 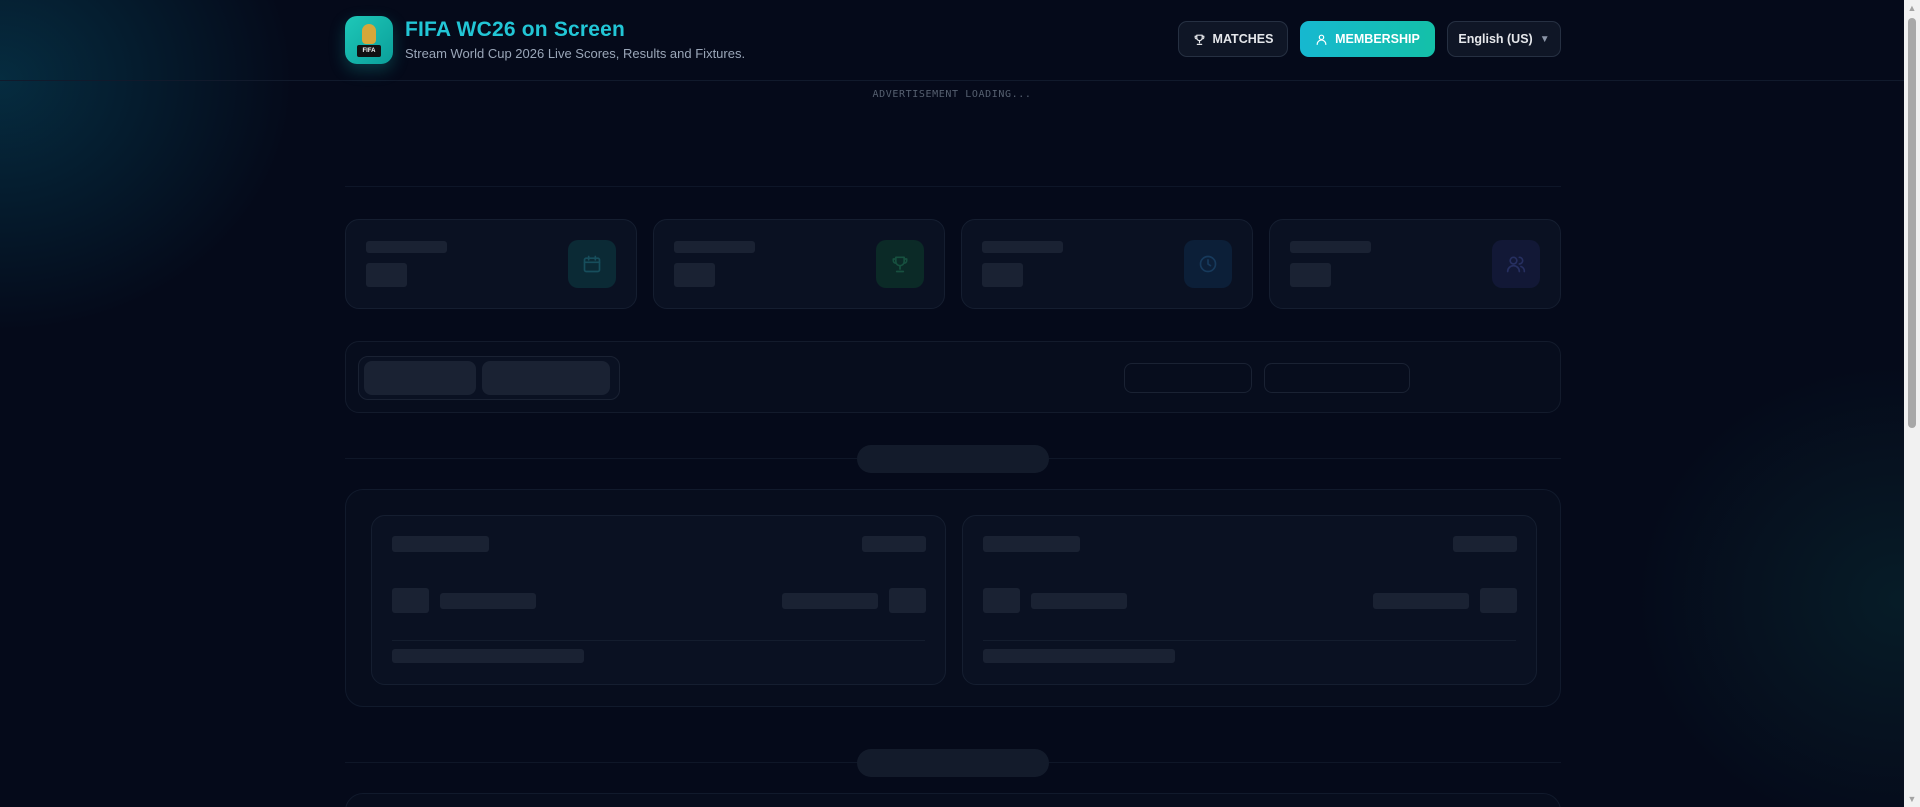 I want to click on scrollbar-thumb, so click(x=1912, y=223).